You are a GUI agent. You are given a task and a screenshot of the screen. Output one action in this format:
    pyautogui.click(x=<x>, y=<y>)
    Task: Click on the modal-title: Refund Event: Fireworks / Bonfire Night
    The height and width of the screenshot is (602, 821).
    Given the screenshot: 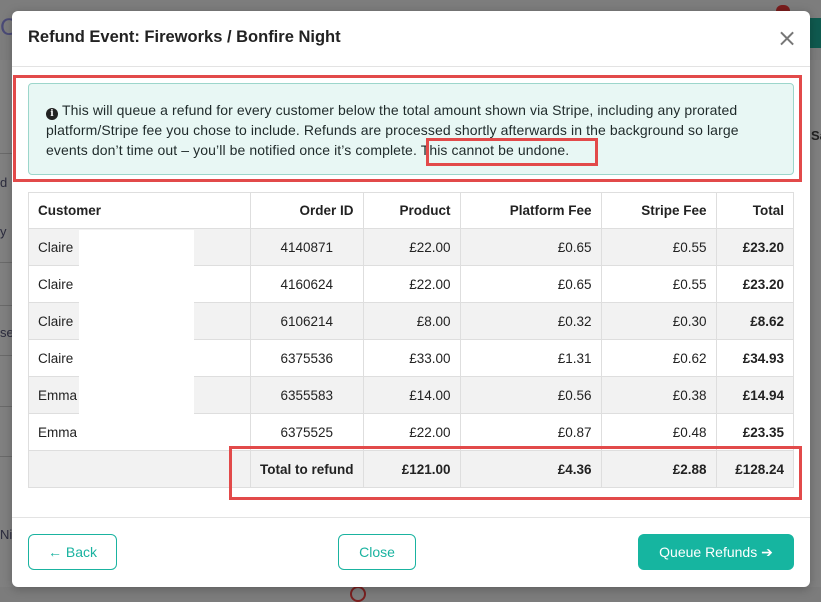 What is the action you would take?
    pyautogui.click(x=184, y=37)
    